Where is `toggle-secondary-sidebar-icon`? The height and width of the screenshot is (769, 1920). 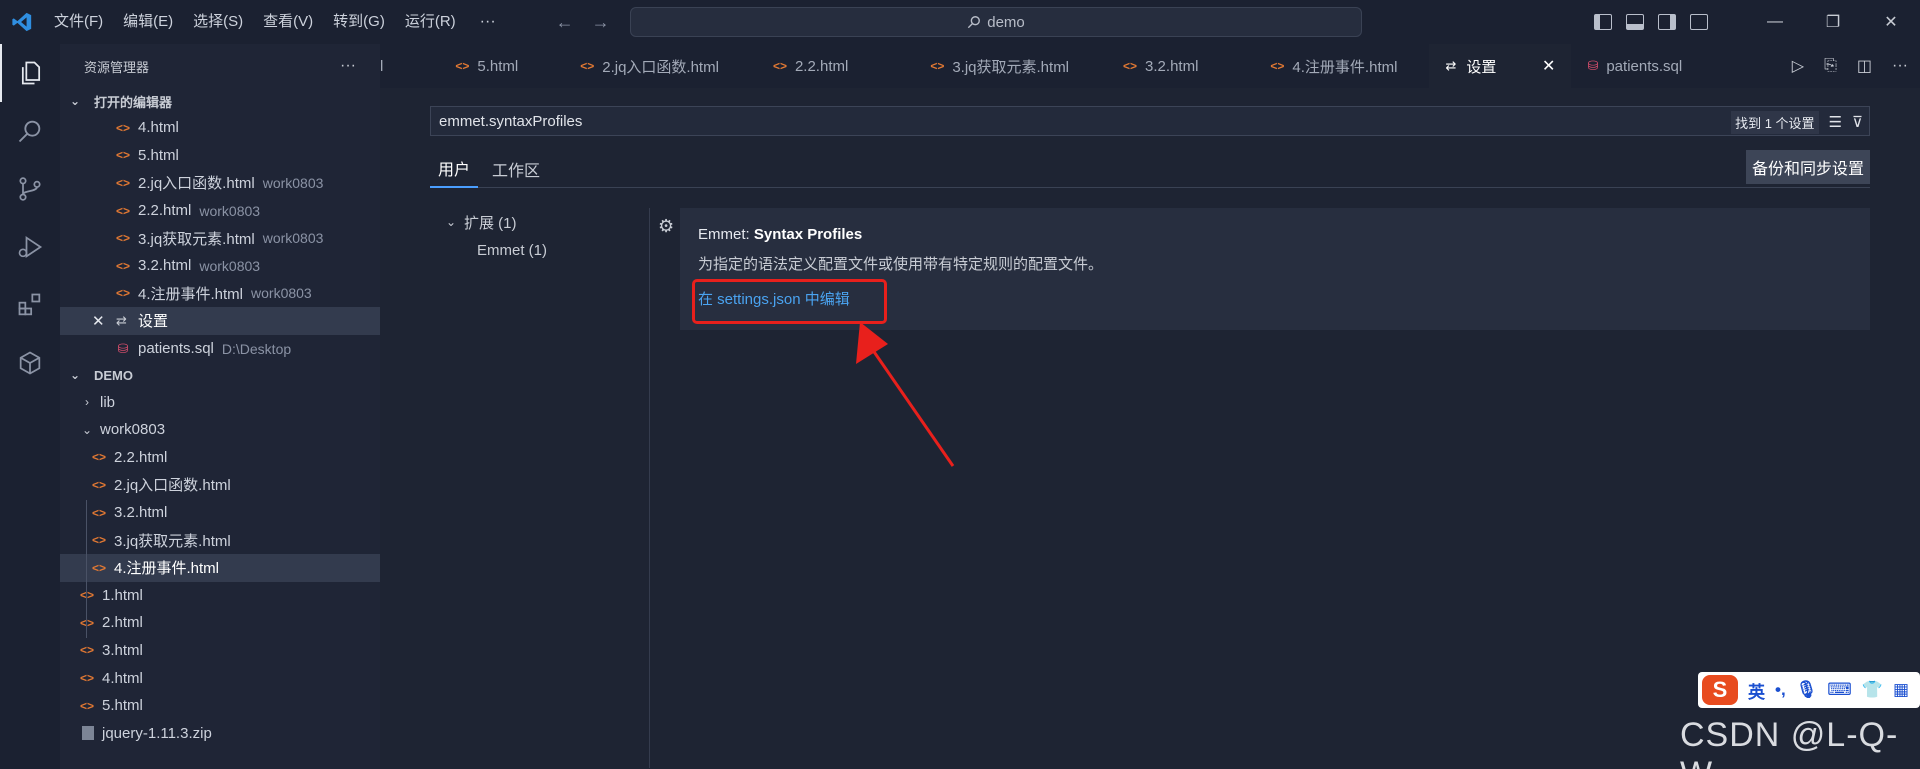 toggle-secondary-sidebar-icon is located at coordinates (1667, 22).